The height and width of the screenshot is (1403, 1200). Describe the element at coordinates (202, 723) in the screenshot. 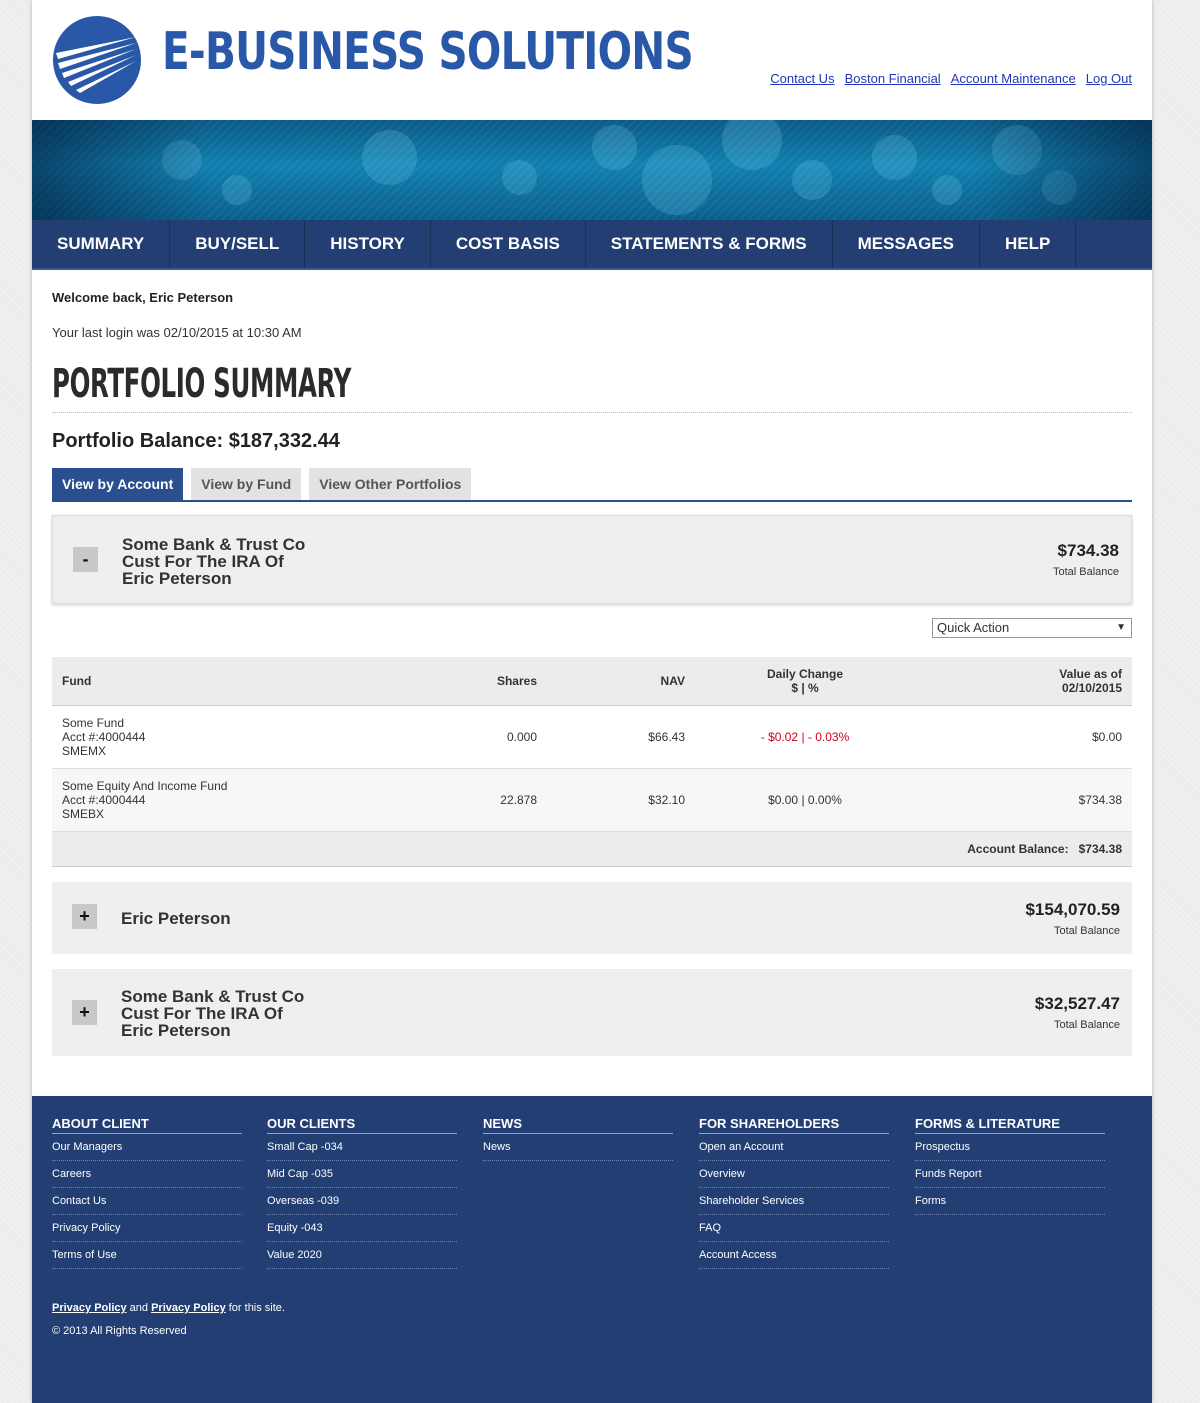

I see `fund-name: Some Fund` at that location.